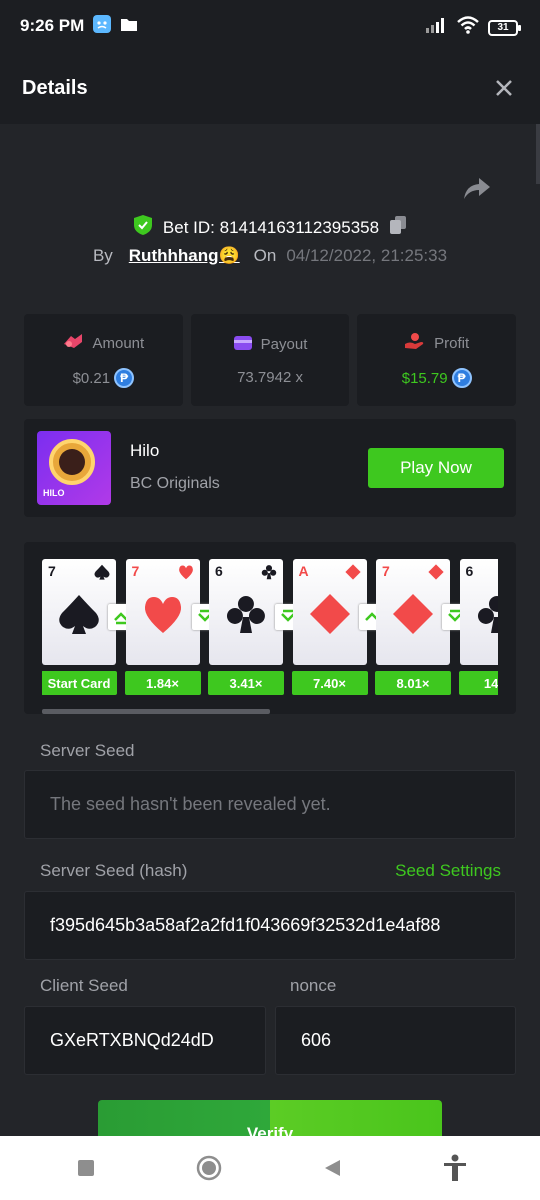 This screenshot has width=540, height=1200. Describe the element at coordinates (114, 870) in the screenshot. I see `server-seed-hash-label: Server Seed (hash)` at that location.